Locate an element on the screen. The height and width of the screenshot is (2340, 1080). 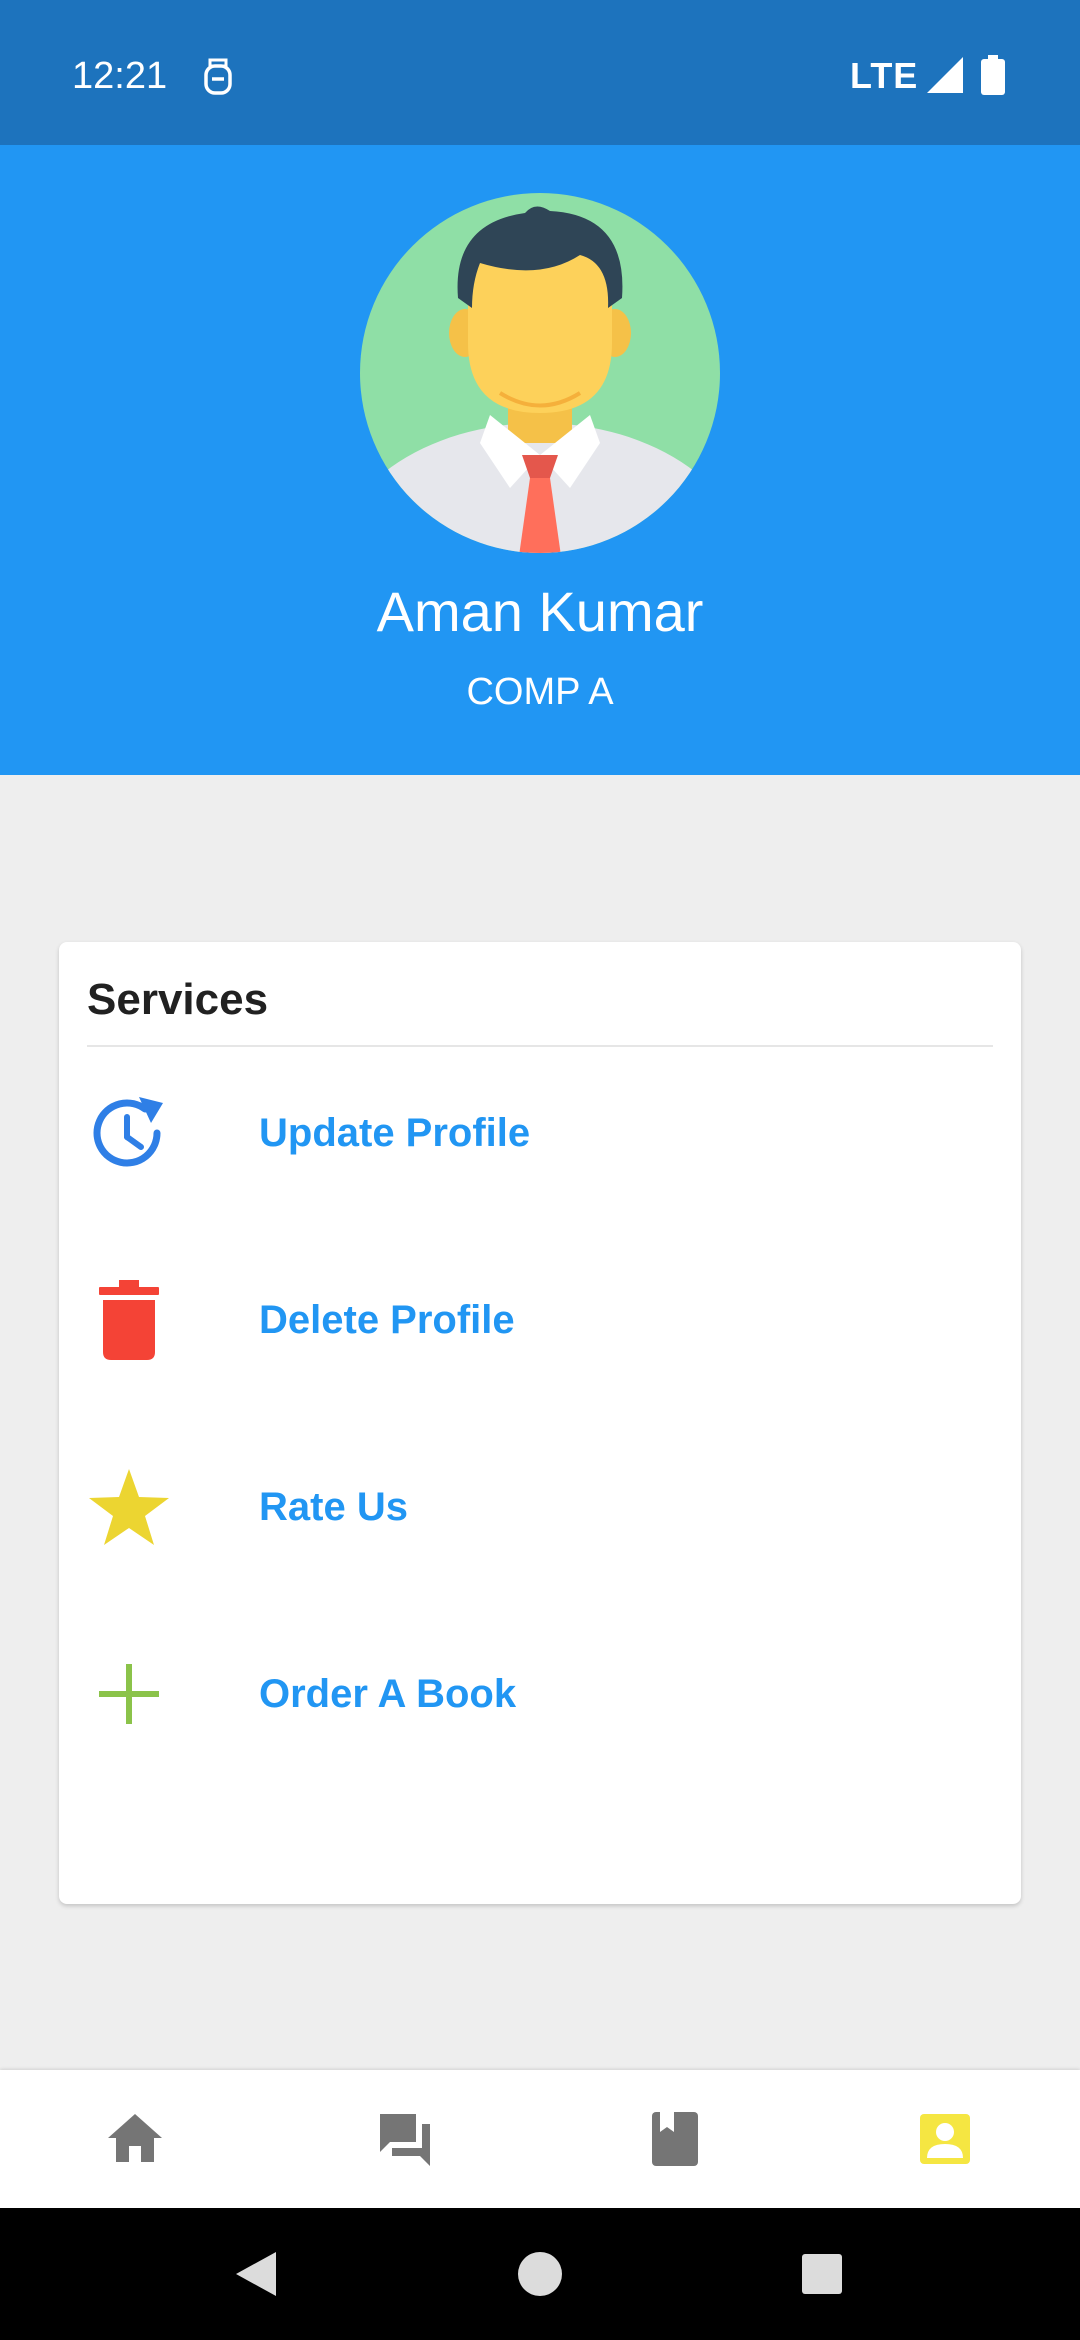
plus-icon is located at coordinates (129, 1694).